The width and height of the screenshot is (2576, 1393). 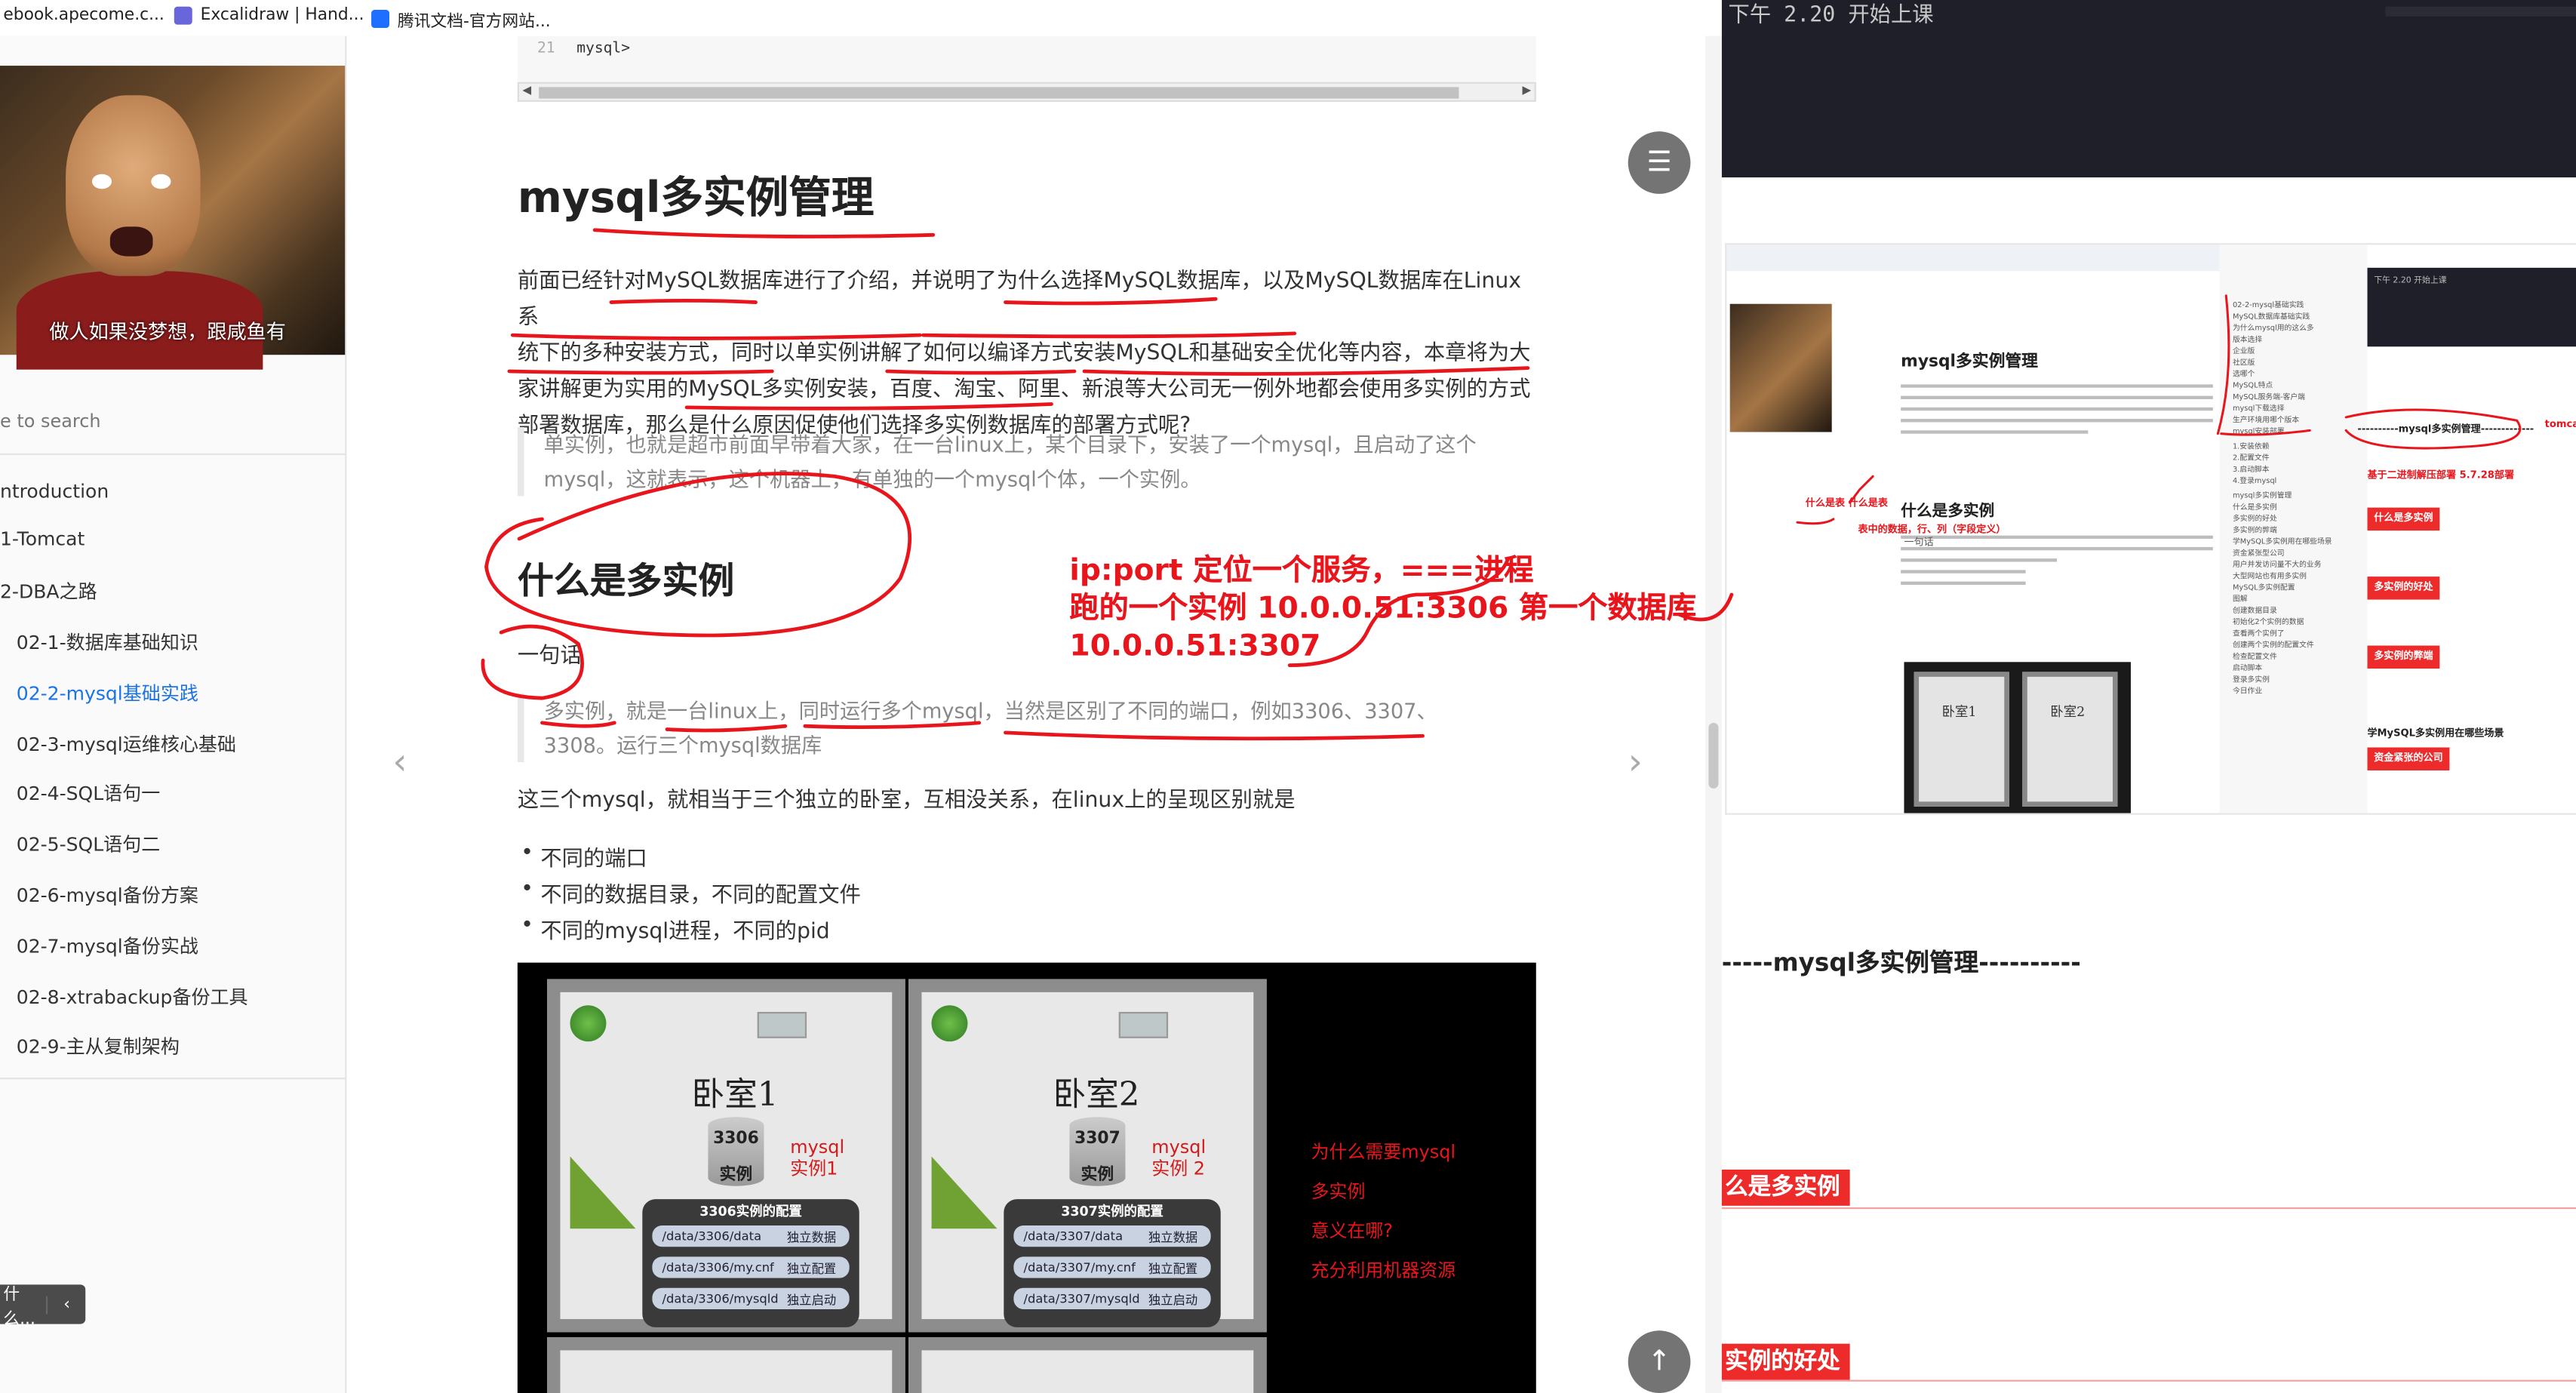 What do you see at coordinates (89, 845) in the screenshot?
I see `sidebar-item-02-5: 02-5-SQL语句二` at bounding box center [89, 845].